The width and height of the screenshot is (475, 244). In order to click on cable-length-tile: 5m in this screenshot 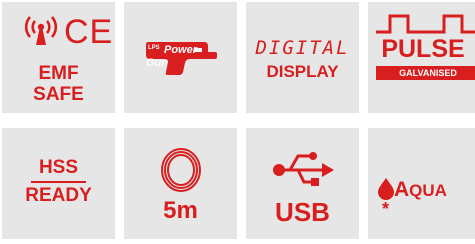, I will do `click(180, 183)`.